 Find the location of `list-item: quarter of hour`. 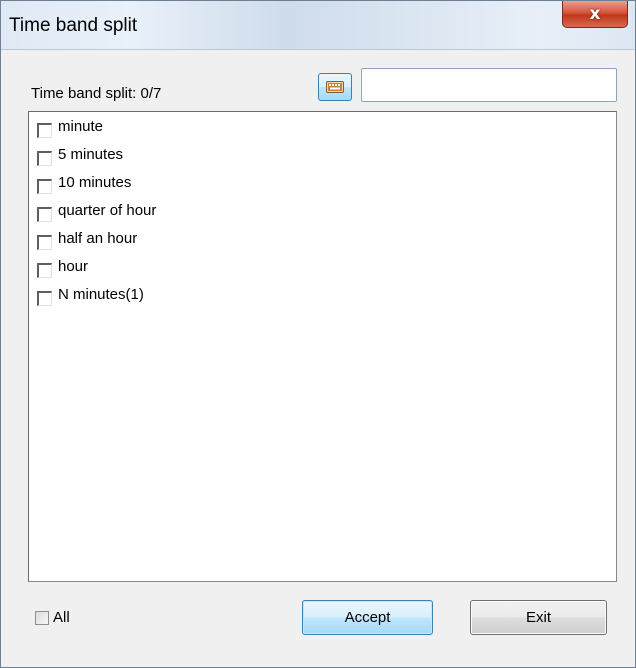

list-item: quarter of hour is located at coordinates (96, 210).